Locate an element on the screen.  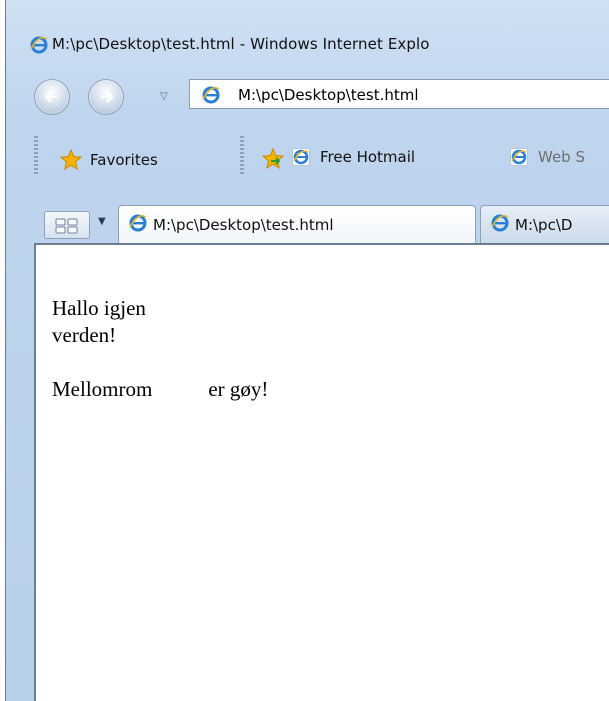
quick-tabs-button is located at coordinates (67, 225).